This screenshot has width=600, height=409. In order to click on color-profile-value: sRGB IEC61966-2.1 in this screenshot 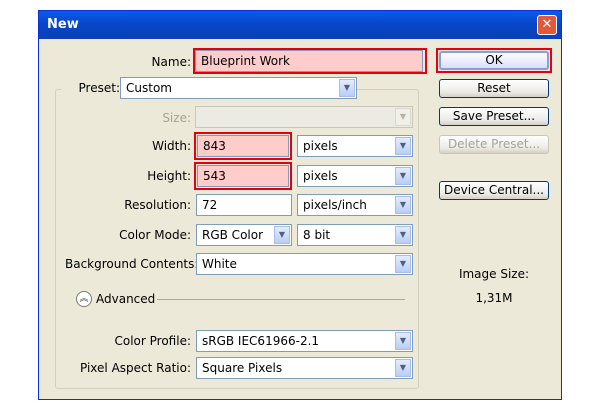, I will do `click(261, 341)`.